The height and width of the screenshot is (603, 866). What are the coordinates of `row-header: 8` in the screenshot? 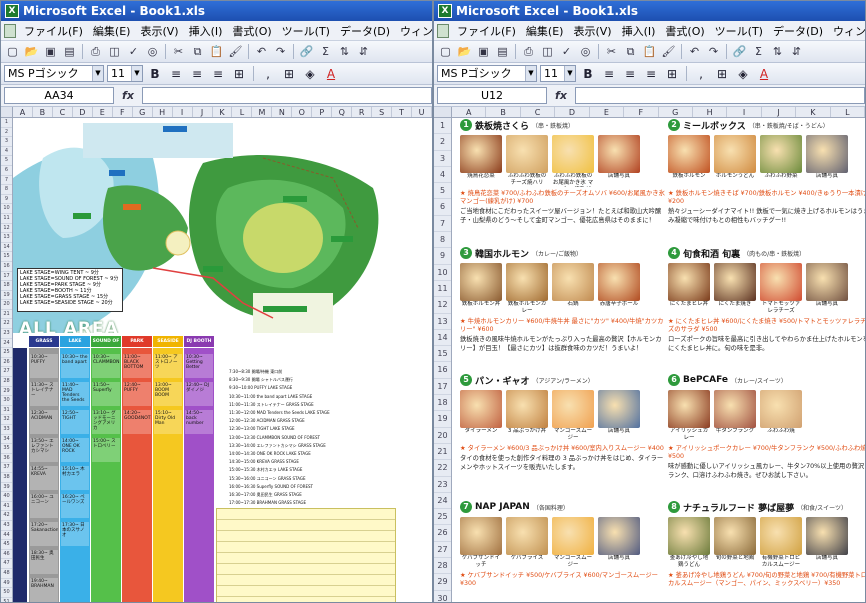 It's located at (442, 240).